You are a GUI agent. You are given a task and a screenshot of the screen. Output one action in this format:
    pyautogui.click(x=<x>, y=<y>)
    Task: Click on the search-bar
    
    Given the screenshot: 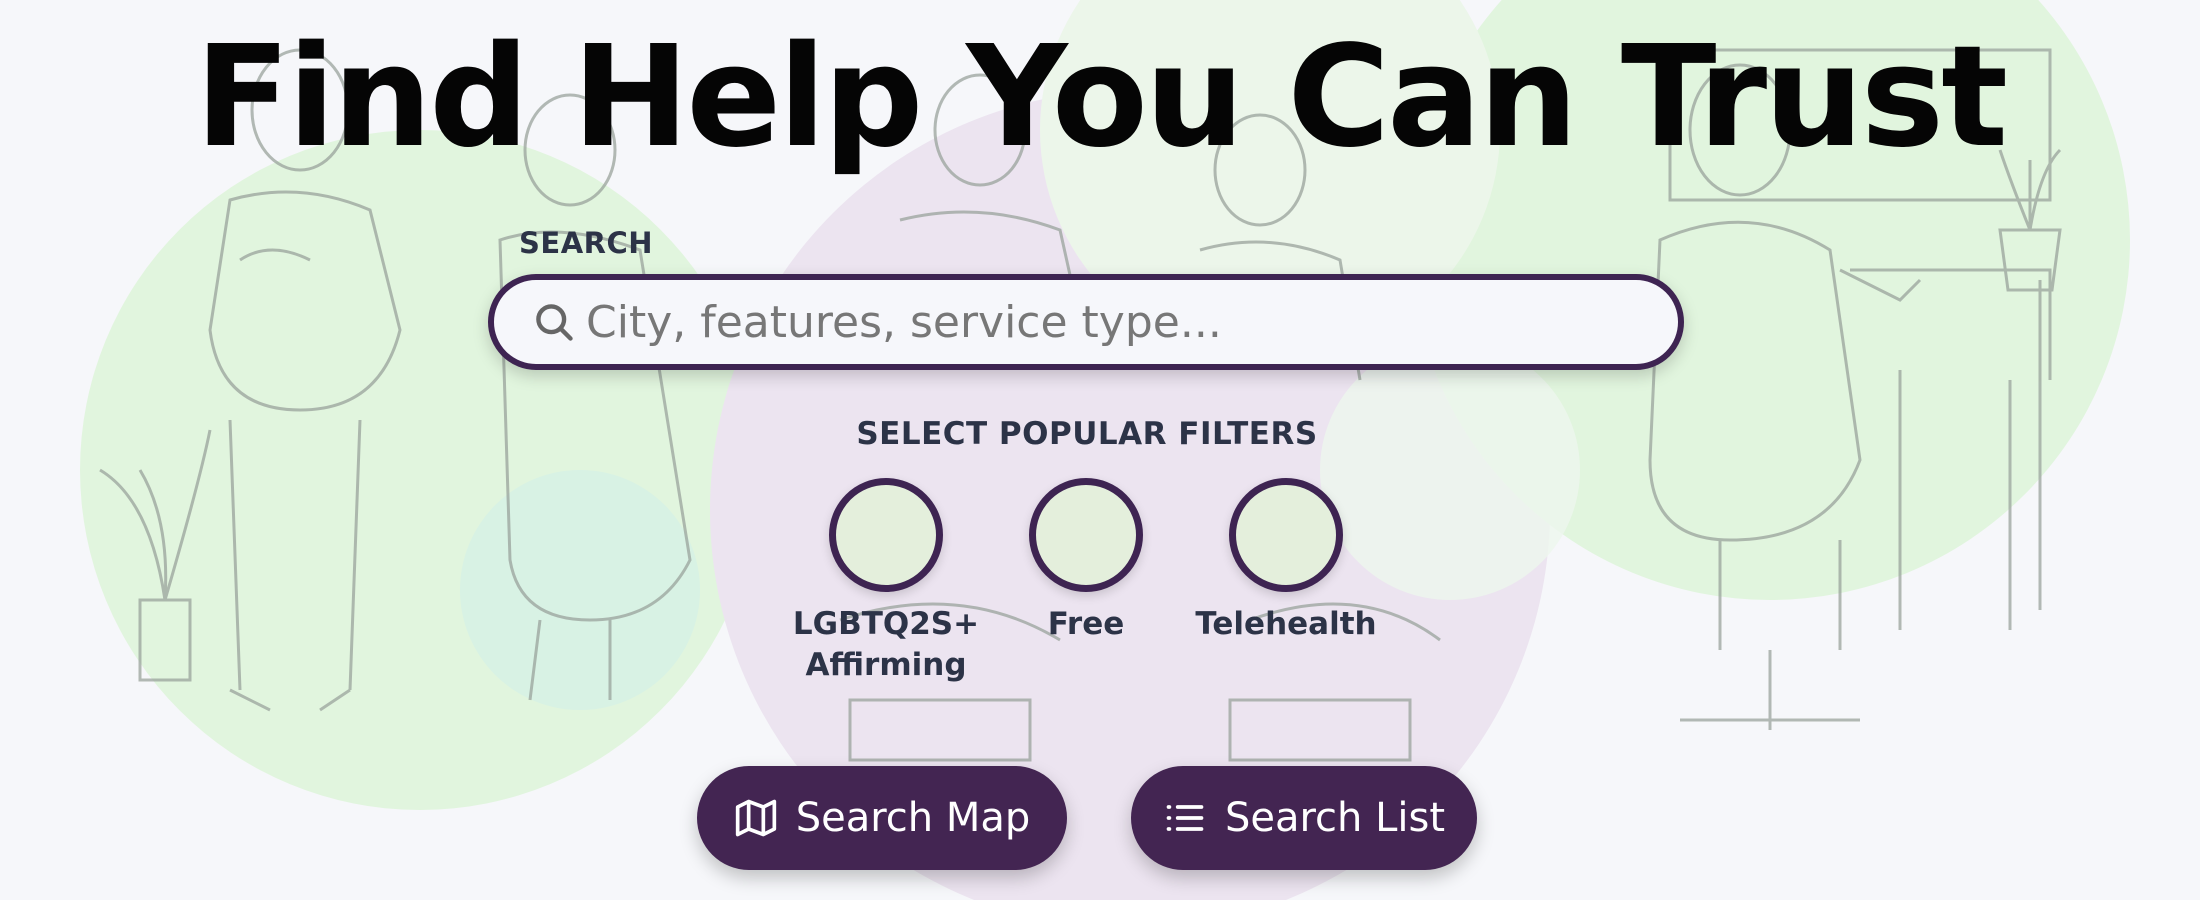 What is the action you would take?
    pyautogui.click(x=1086, y=322)
    